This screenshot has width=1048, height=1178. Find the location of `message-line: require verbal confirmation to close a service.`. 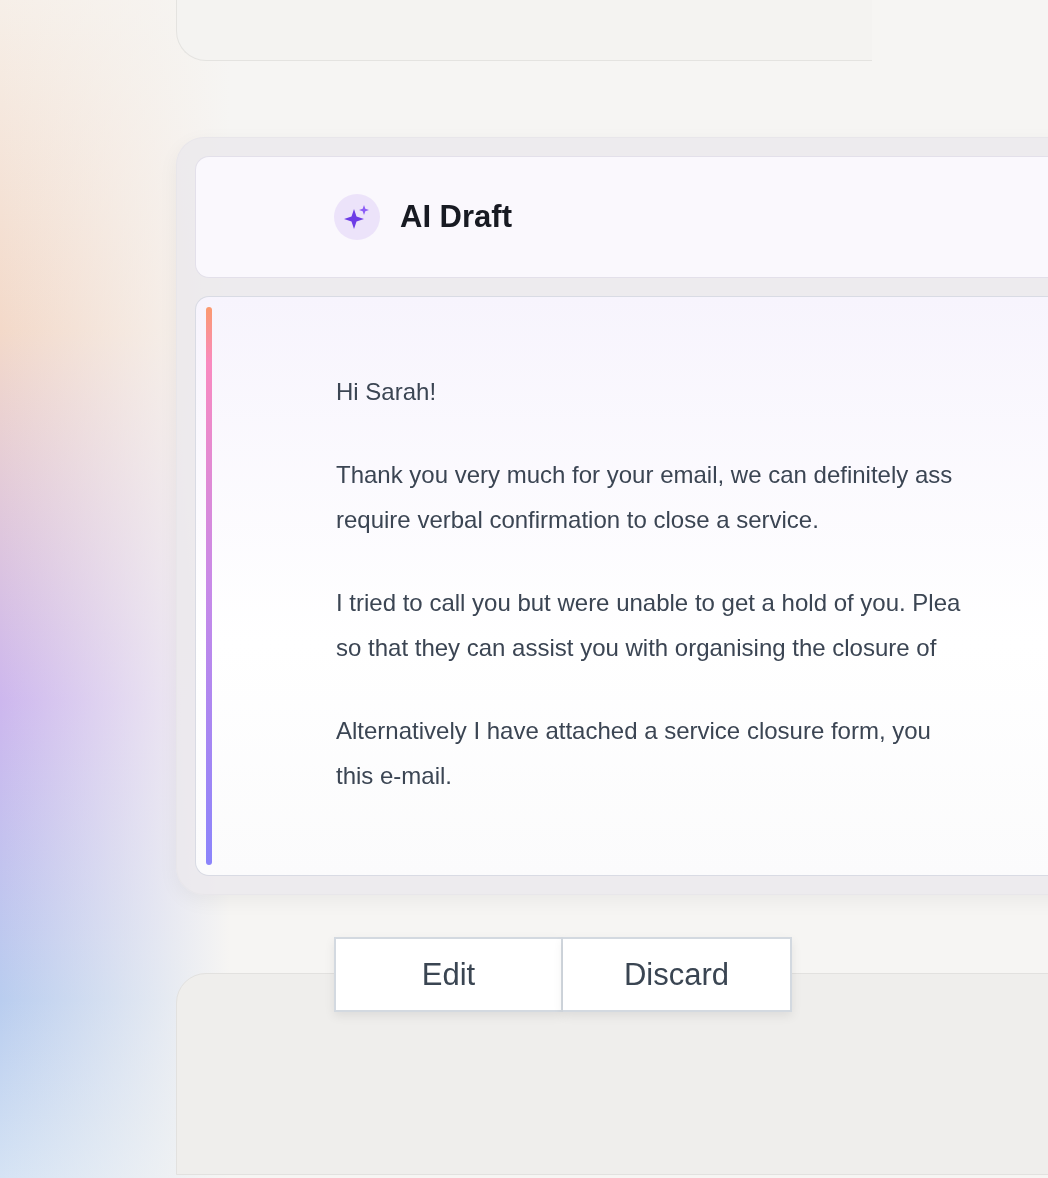

message-line: require verbal confirmation to close a service. is located at coordinates (577, 520).